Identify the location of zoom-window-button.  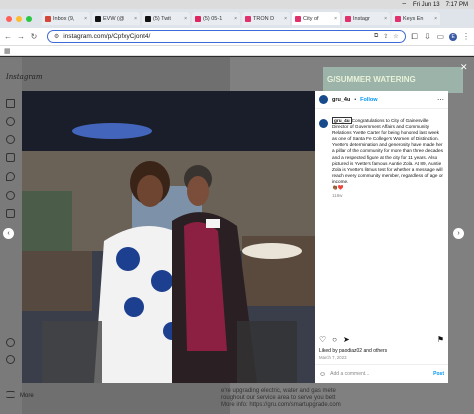
(29, 18).